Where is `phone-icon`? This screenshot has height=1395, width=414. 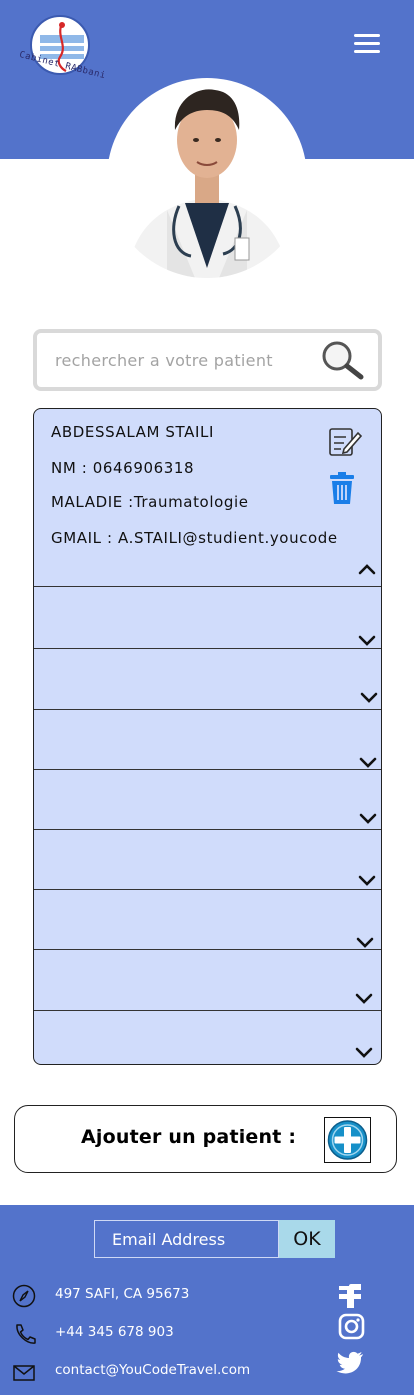 phone-icon is located at coordinates (25, 1334).